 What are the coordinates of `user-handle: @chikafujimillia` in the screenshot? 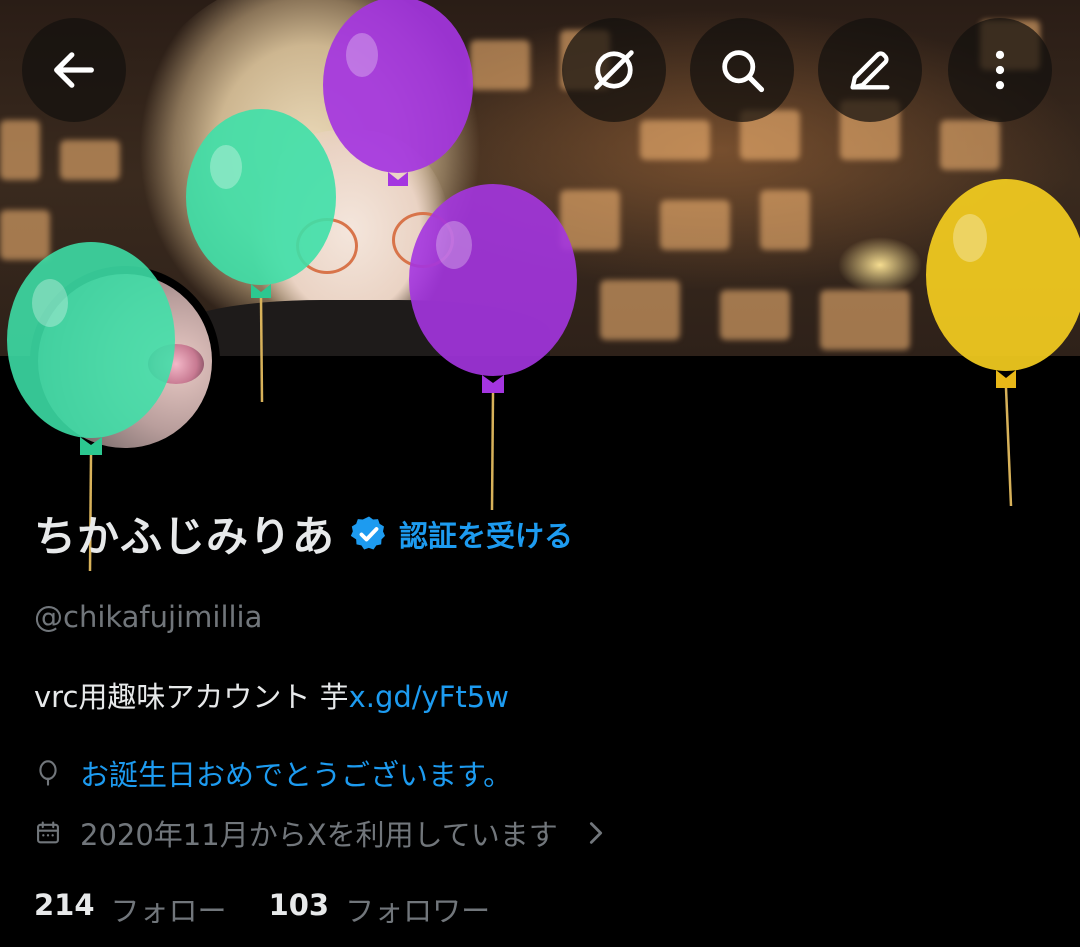 It's located at (148, 617).